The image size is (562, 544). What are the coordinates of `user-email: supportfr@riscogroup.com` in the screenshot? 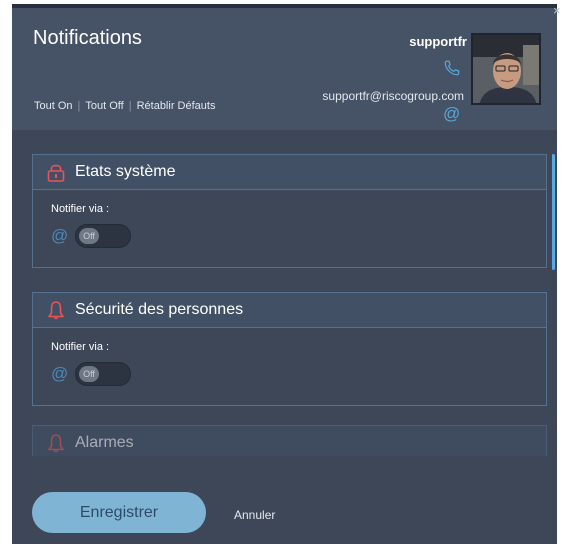 It's located at (393, 96).